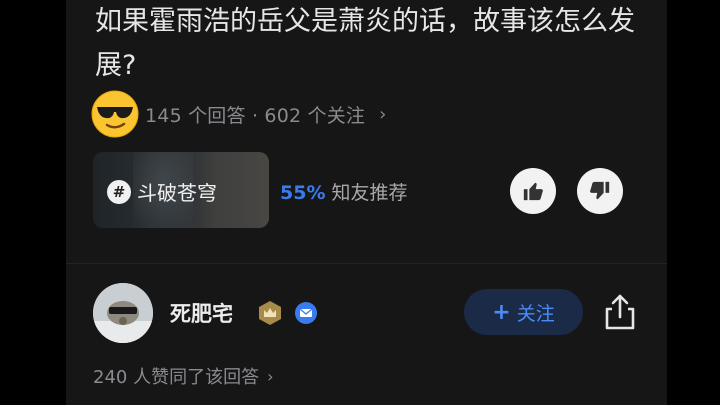  I want to click on vote-down-button, so click(600, 191).